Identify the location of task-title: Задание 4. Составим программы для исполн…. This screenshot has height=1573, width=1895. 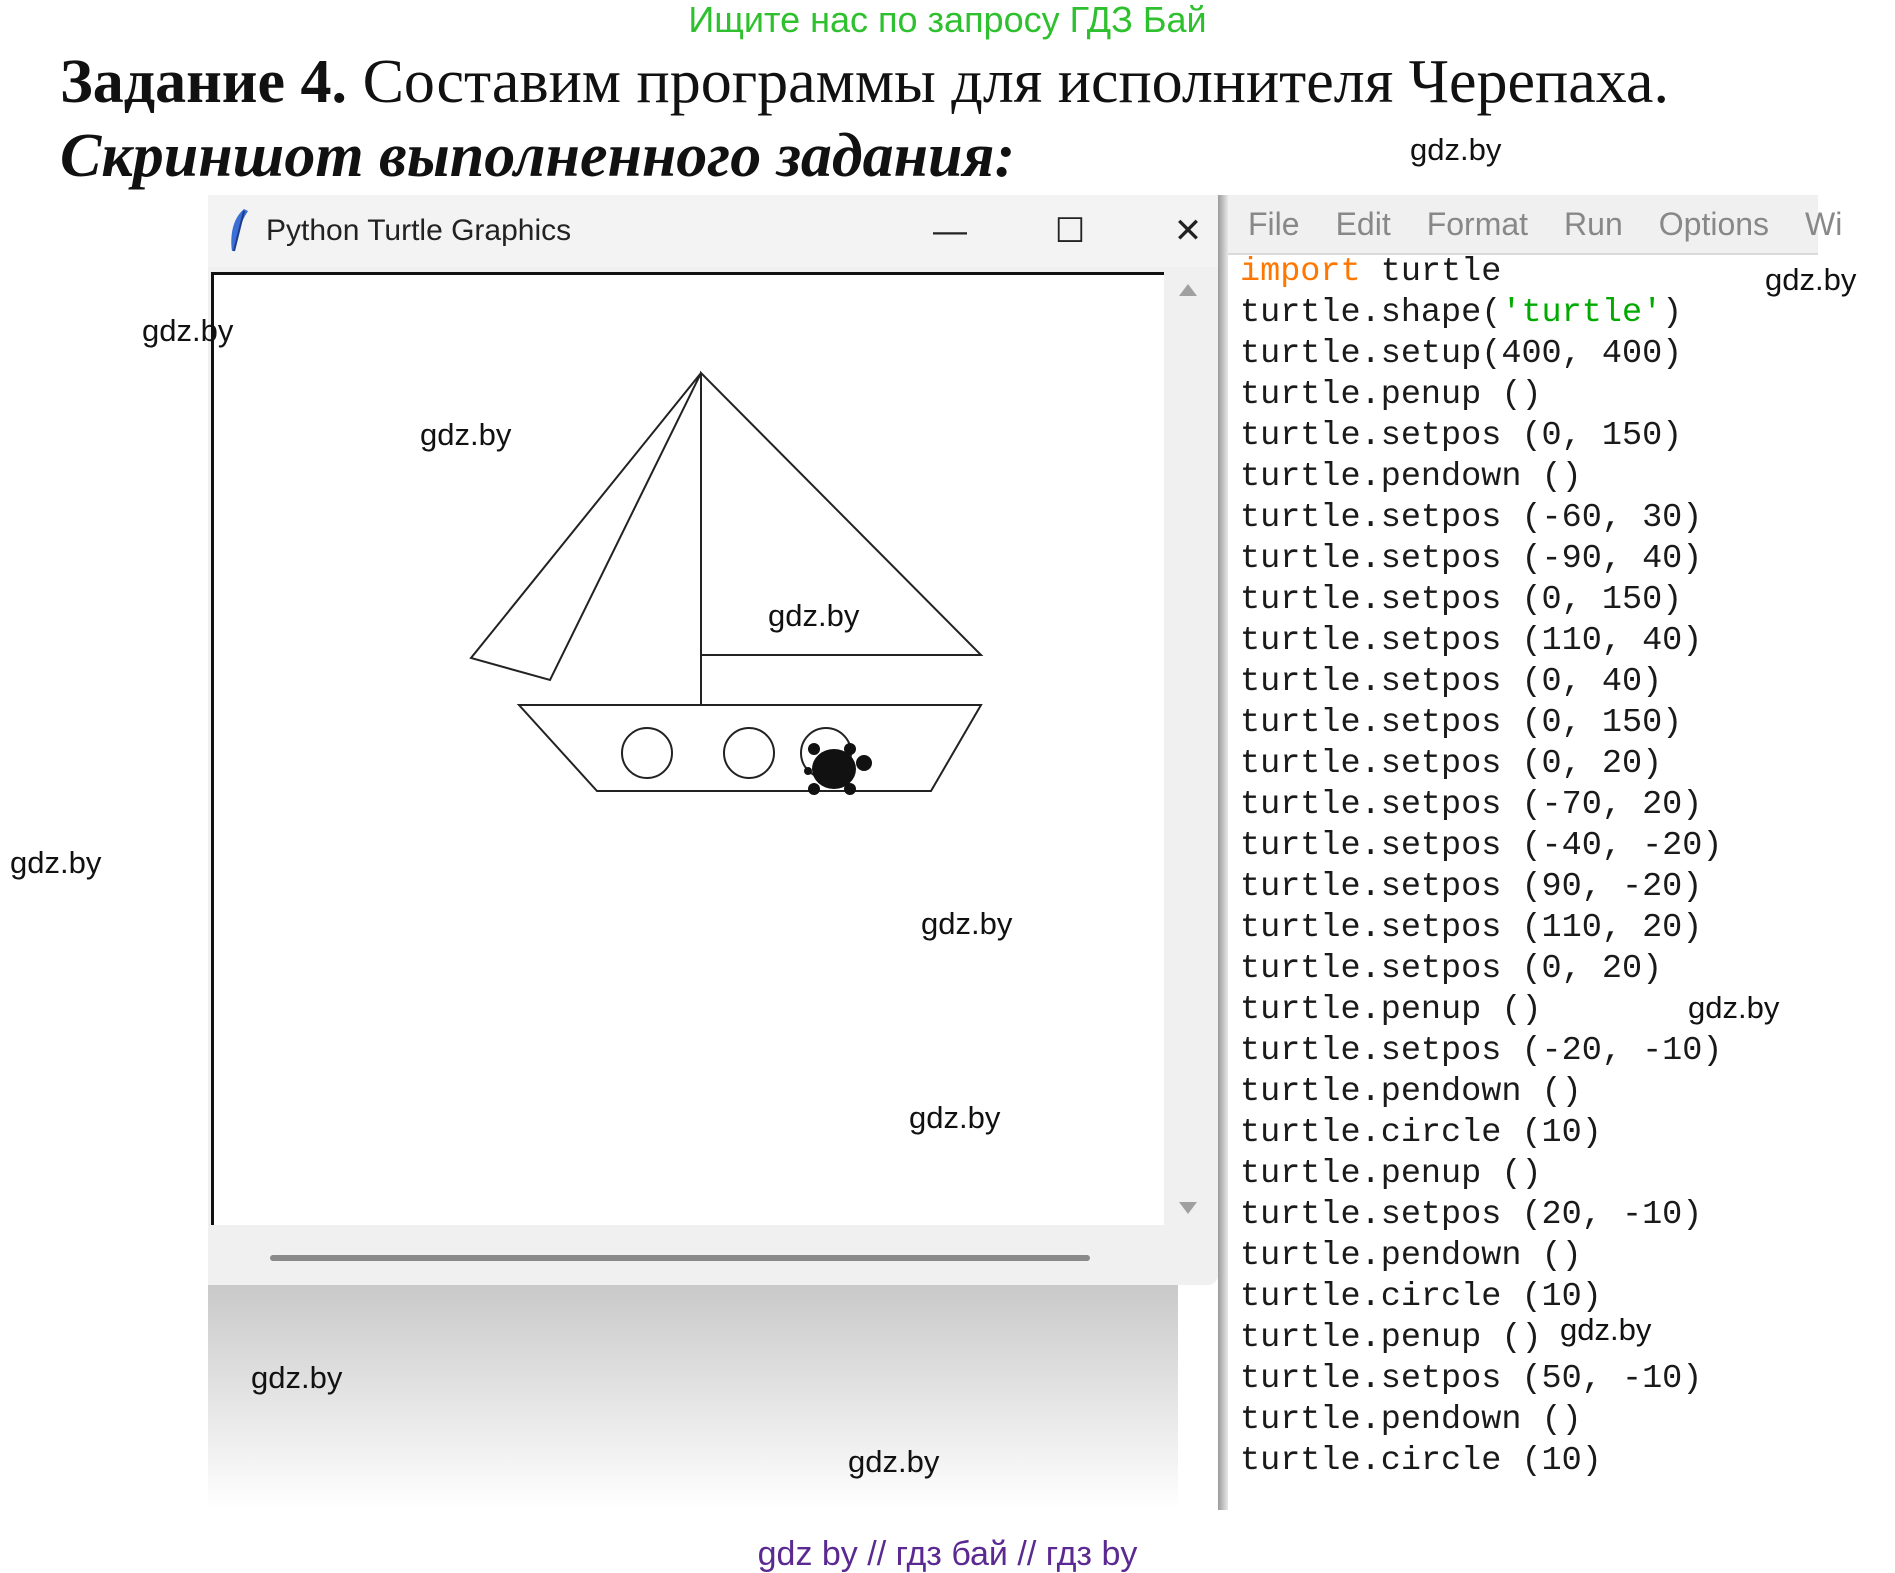
(864, 82).